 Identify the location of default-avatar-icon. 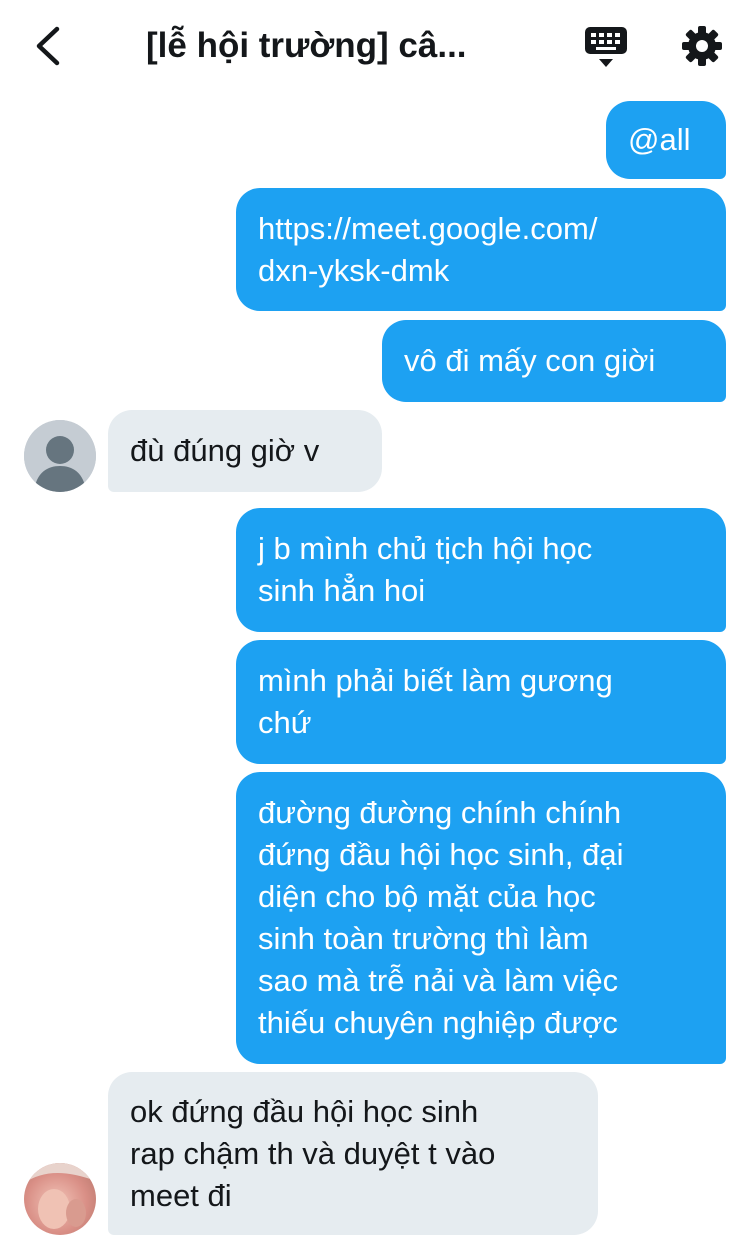
(60, 456).